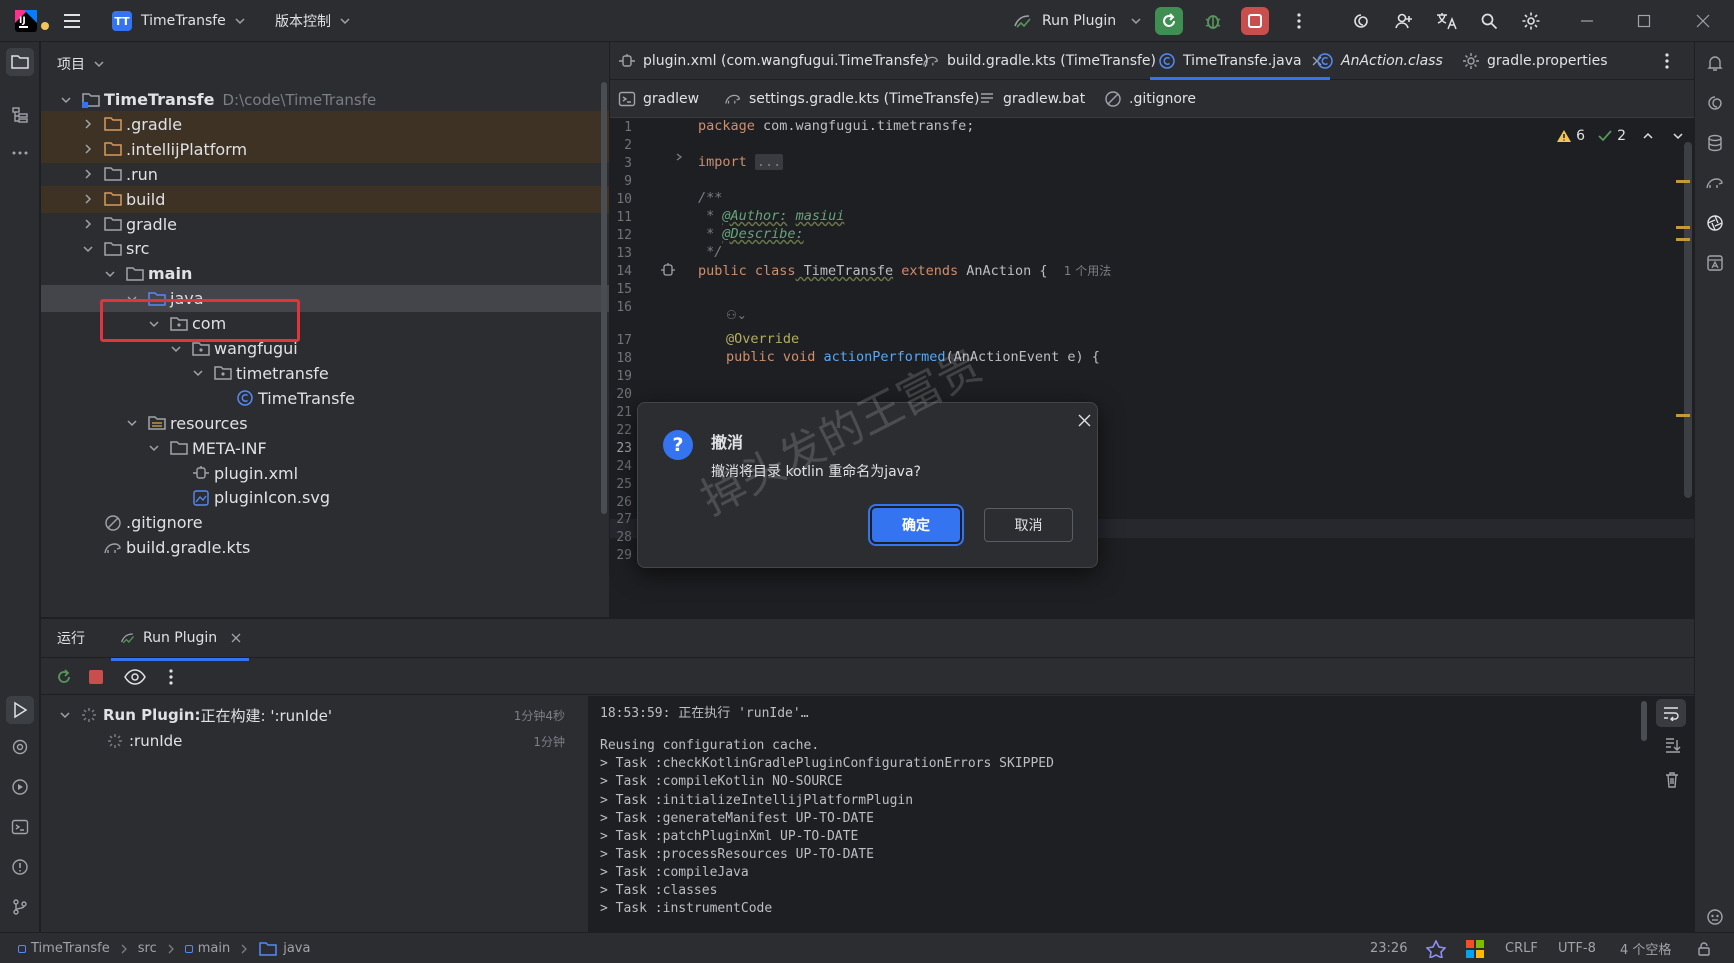  What do you see at coordinates (621, 253) in the screenshot?
I see `line-number: 13` at bounding box center [621, 253].